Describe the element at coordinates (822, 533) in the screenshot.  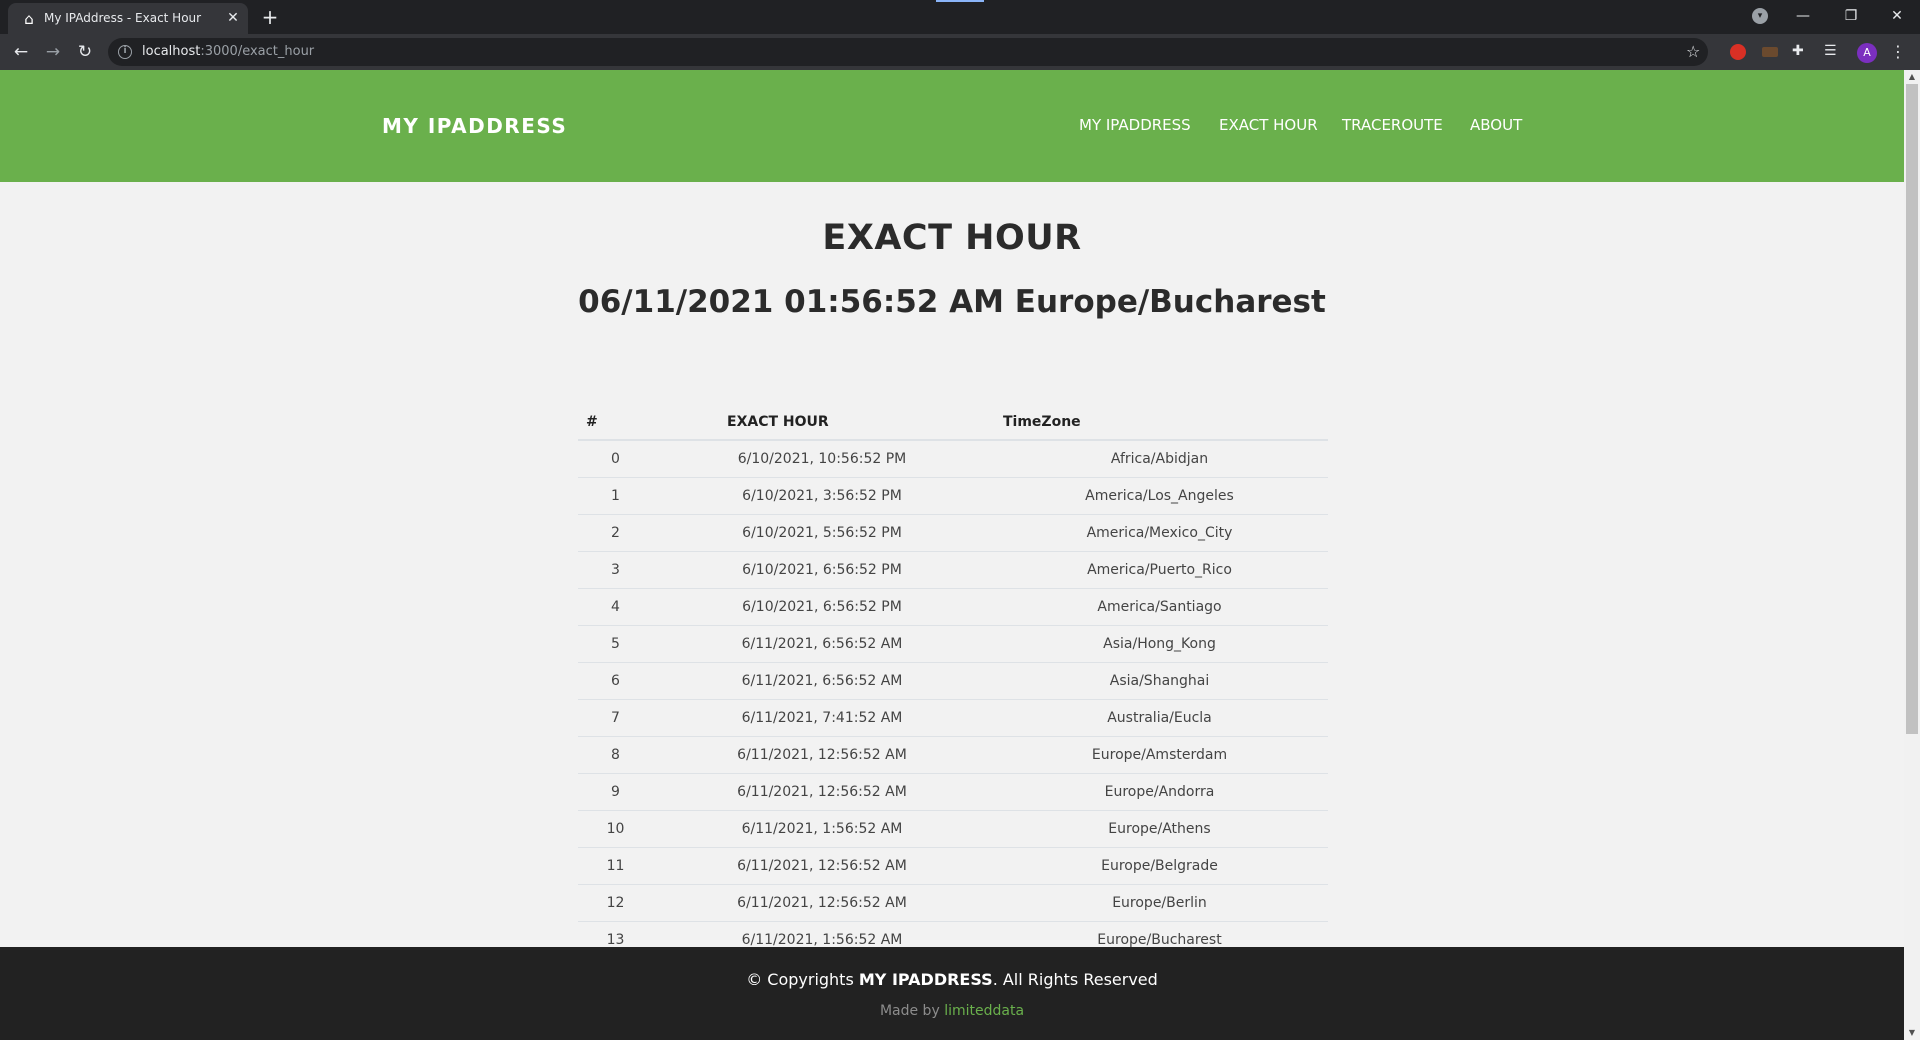
I see `row-exact-hour: 6/10/2021, 5:56:52 PM` at that location.